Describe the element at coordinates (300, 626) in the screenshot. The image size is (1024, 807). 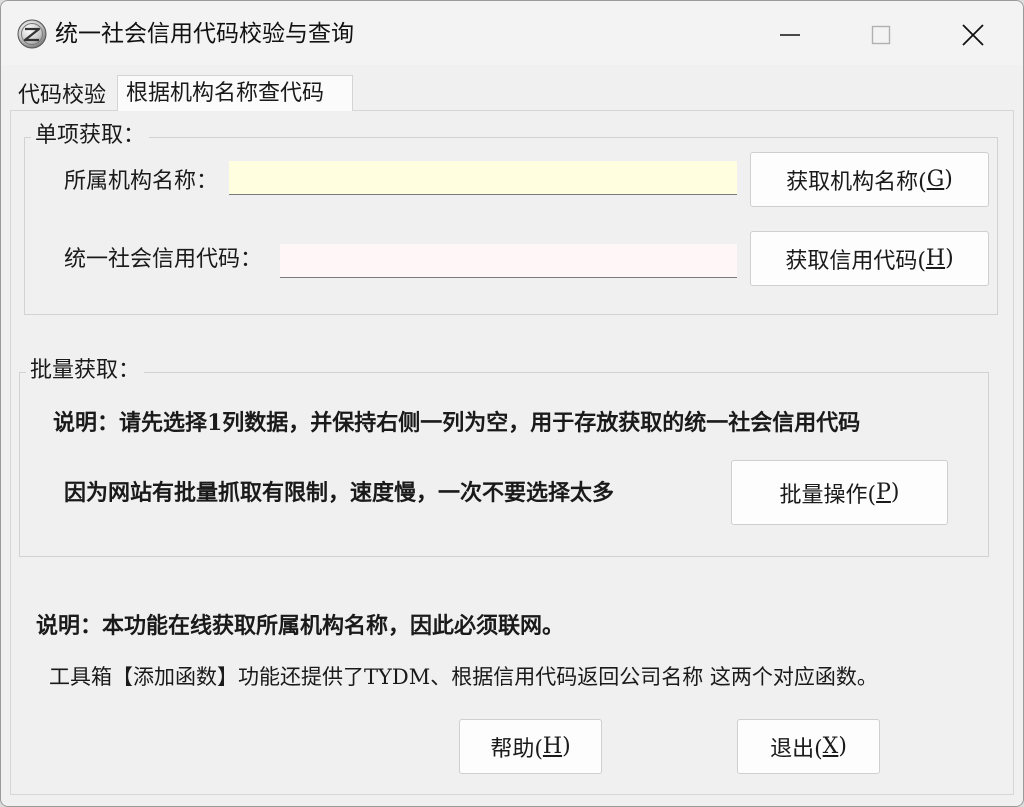
I see `footer-note-1: 说明：本功能在线获取所属机构名称，因此必须联网。` at that location.